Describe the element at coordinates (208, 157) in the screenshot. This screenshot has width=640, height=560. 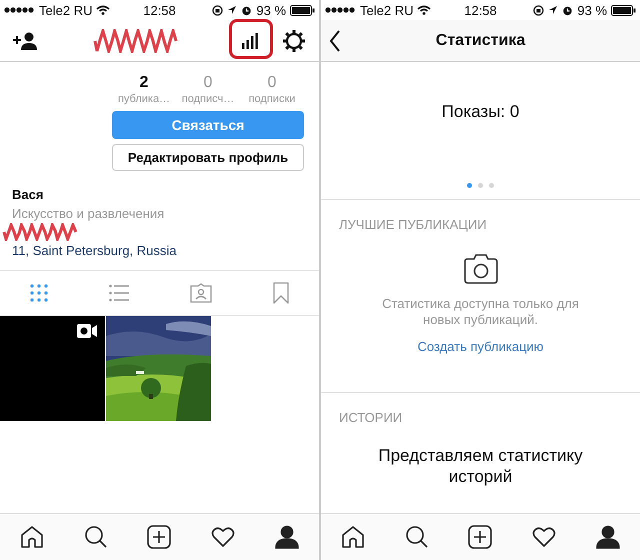
I see `edit-profile-button: Редактировать профиль` at that location.